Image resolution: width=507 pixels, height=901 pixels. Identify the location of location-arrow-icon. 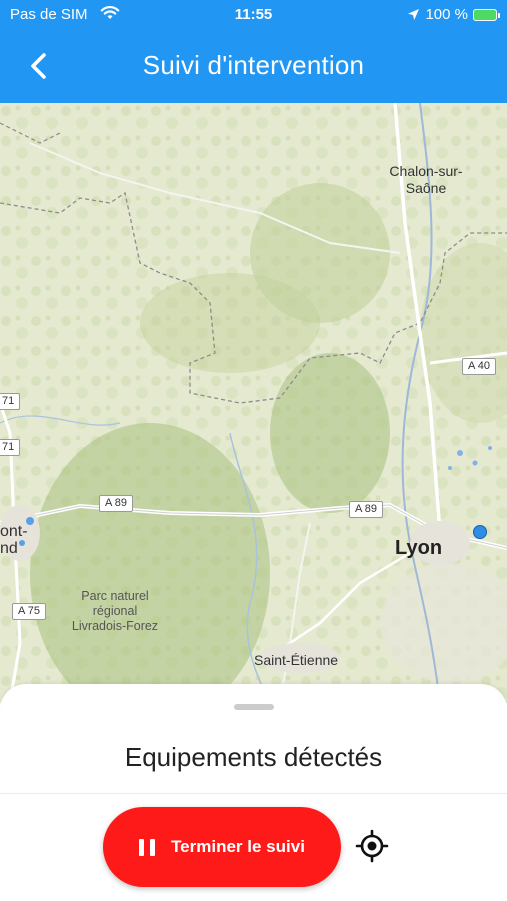
(414, 14).